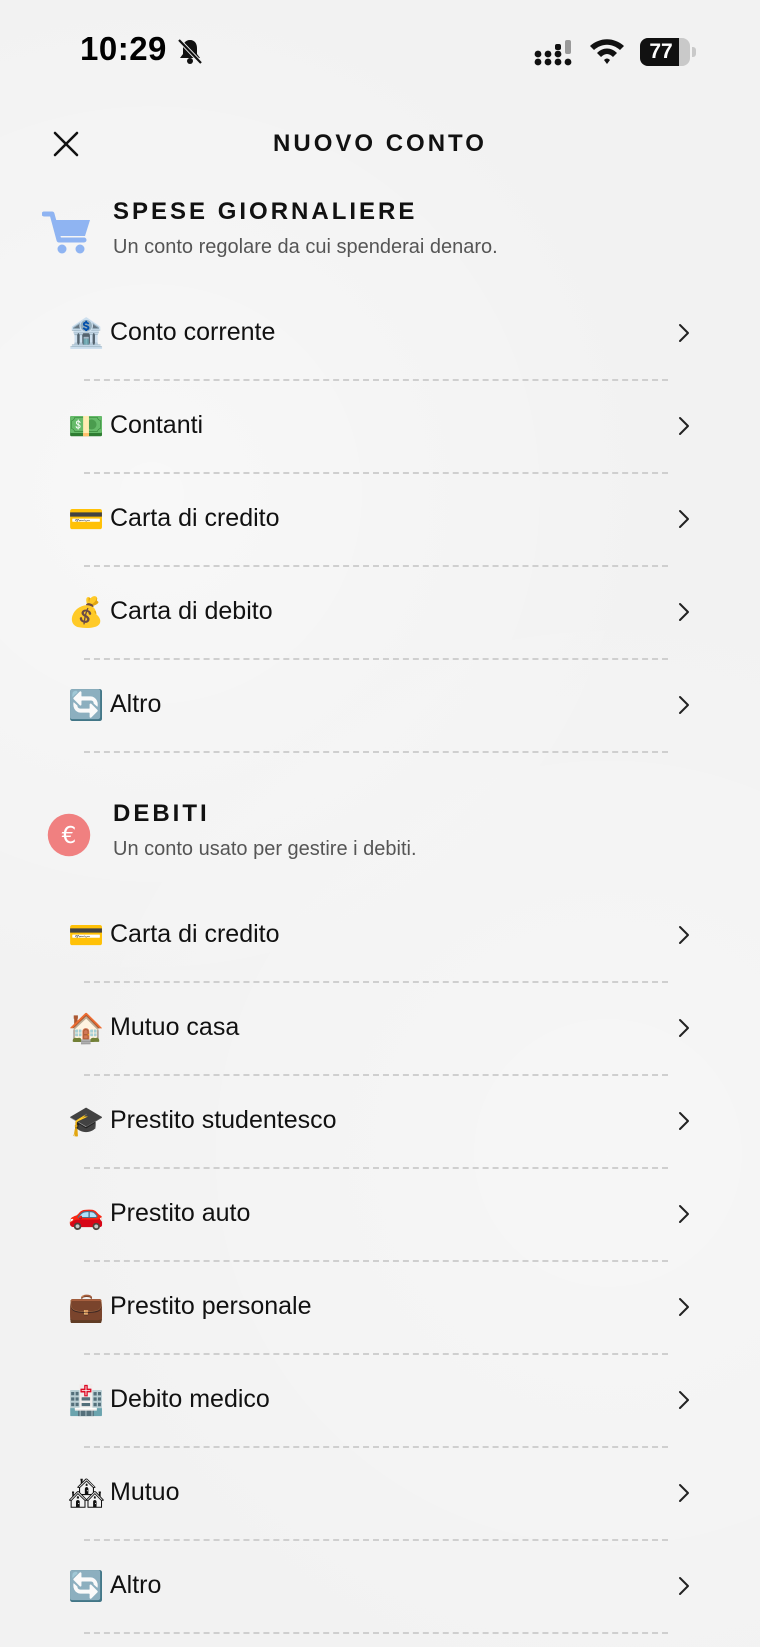  I want to click on bell-slash-icon, so click(190, 51).